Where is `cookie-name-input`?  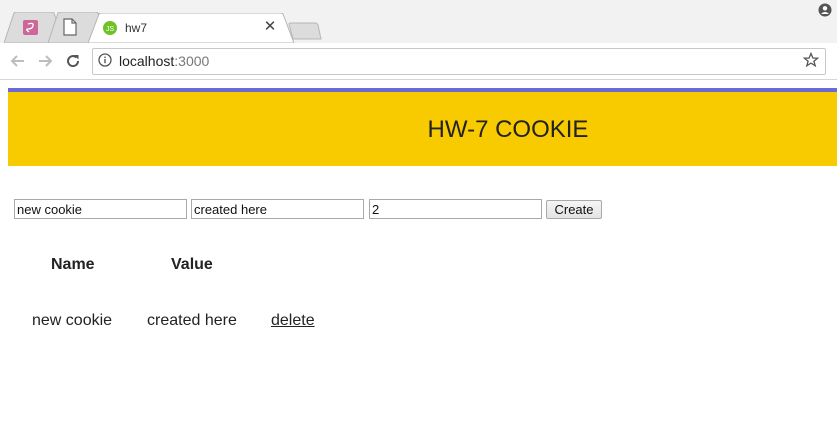 cookie-name-input is located at coordinates (100, 209).